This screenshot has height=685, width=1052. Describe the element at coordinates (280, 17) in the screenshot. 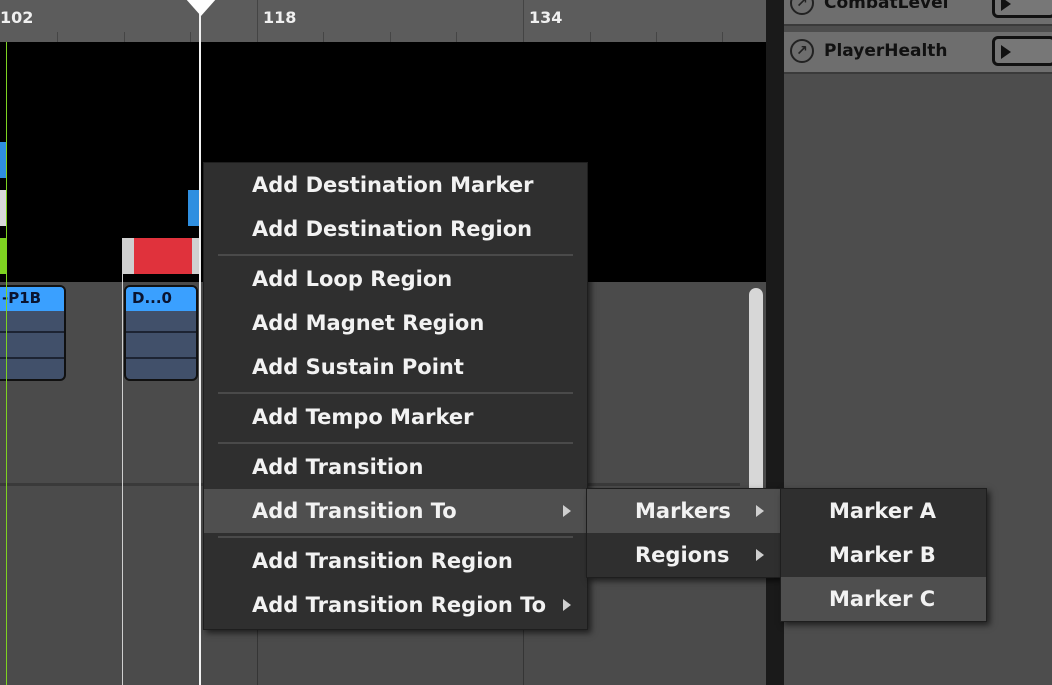

I see `ruler-label: 118` at that location.